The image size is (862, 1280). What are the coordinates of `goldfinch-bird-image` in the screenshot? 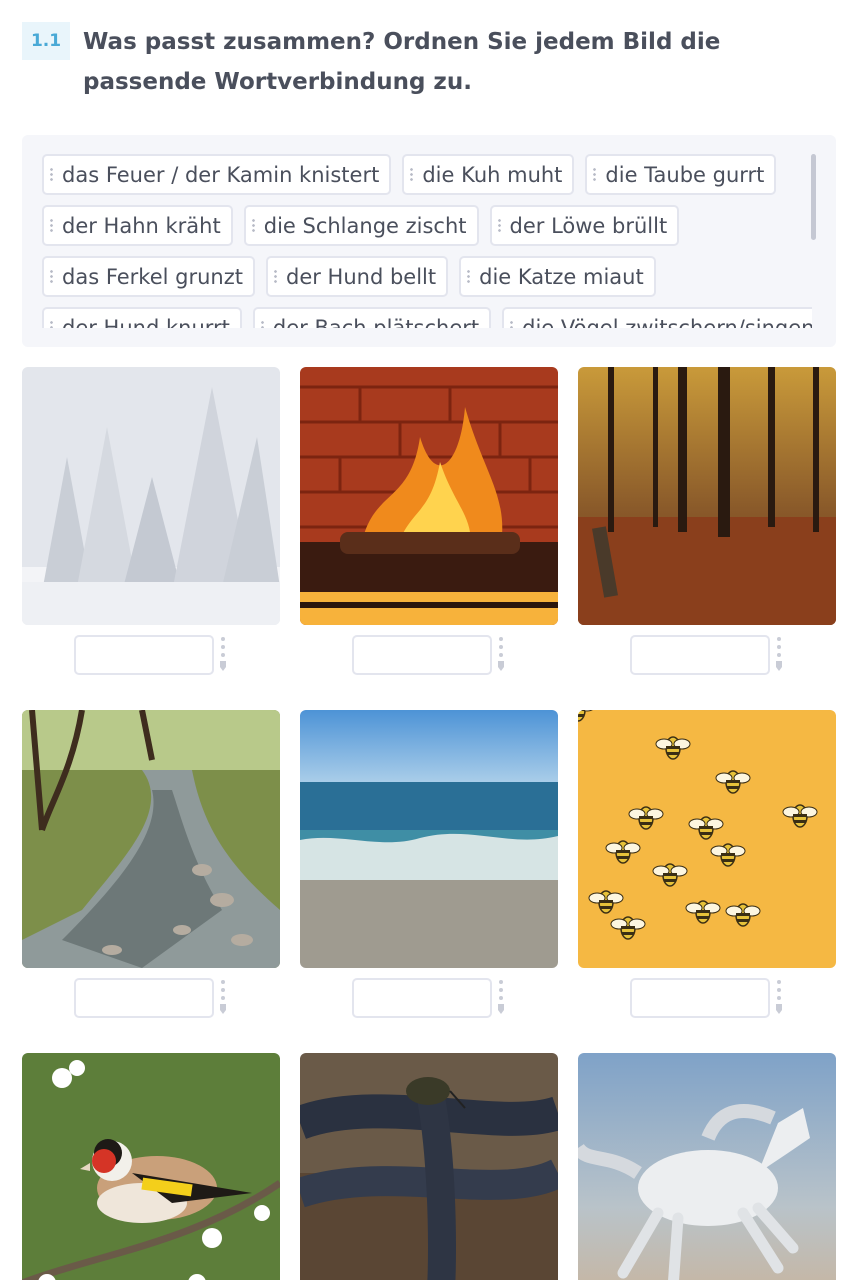 It's located at (151, 1166).